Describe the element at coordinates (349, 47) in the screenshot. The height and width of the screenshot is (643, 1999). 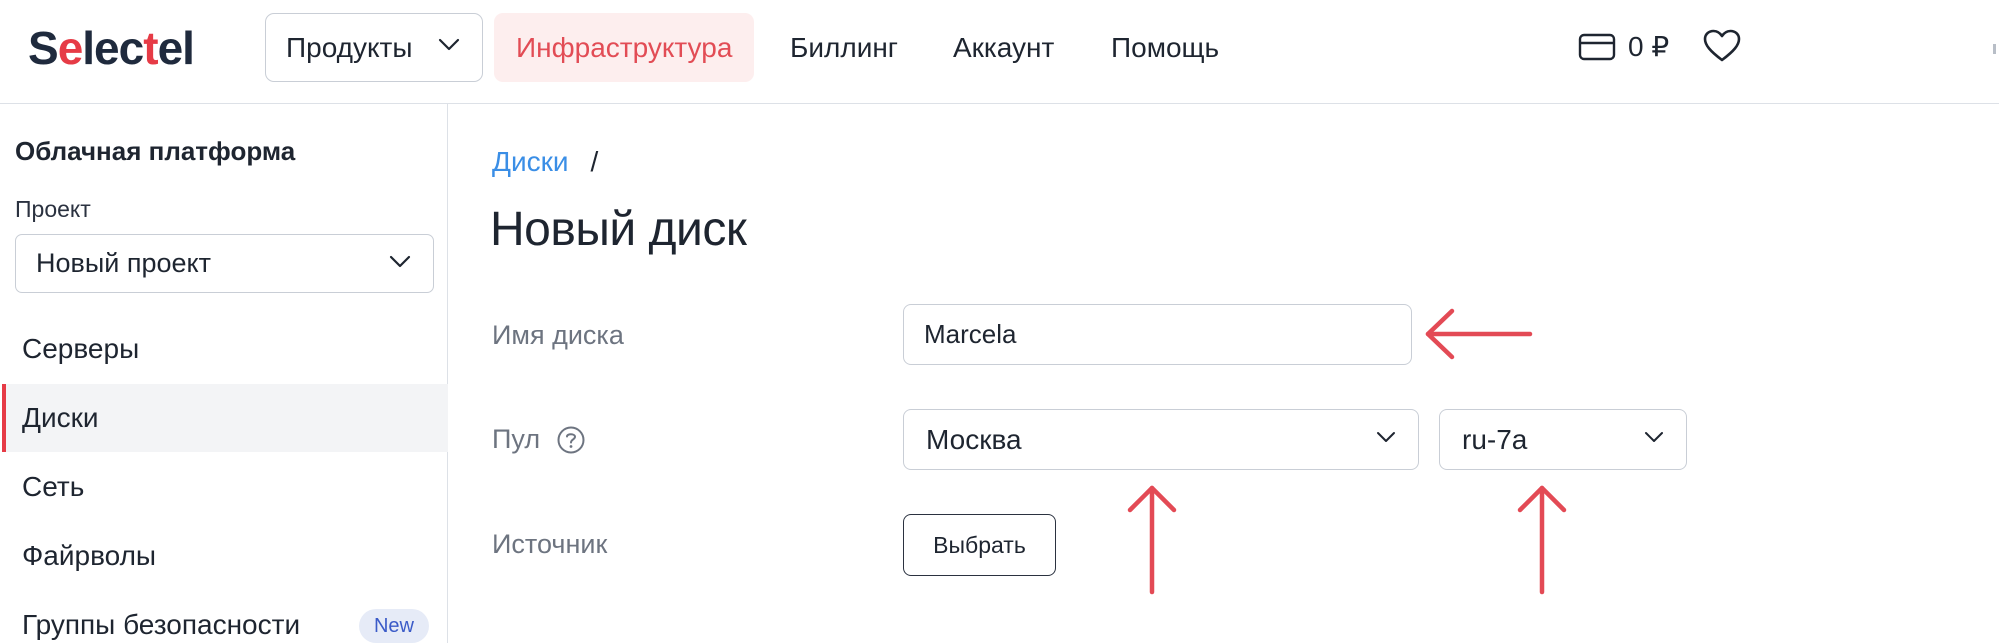
I see `products-label: Продукты` at that location.